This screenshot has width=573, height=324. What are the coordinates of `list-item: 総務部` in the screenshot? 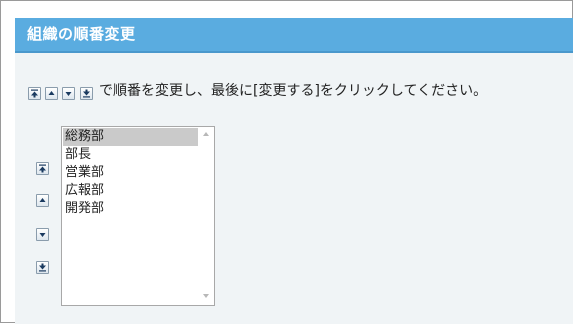 It's located at (130, 137).